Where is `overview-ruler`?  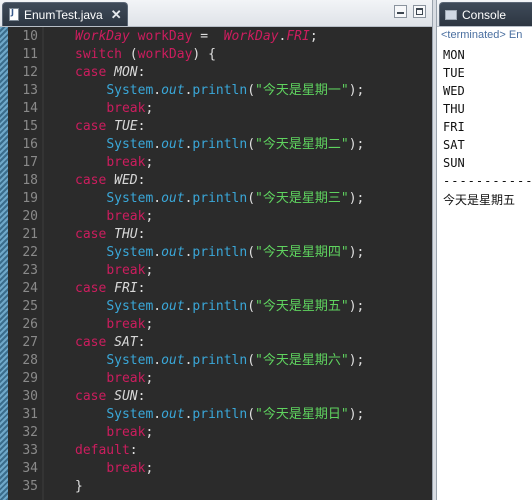
overview-ruler is located at coordinates (4, 263).